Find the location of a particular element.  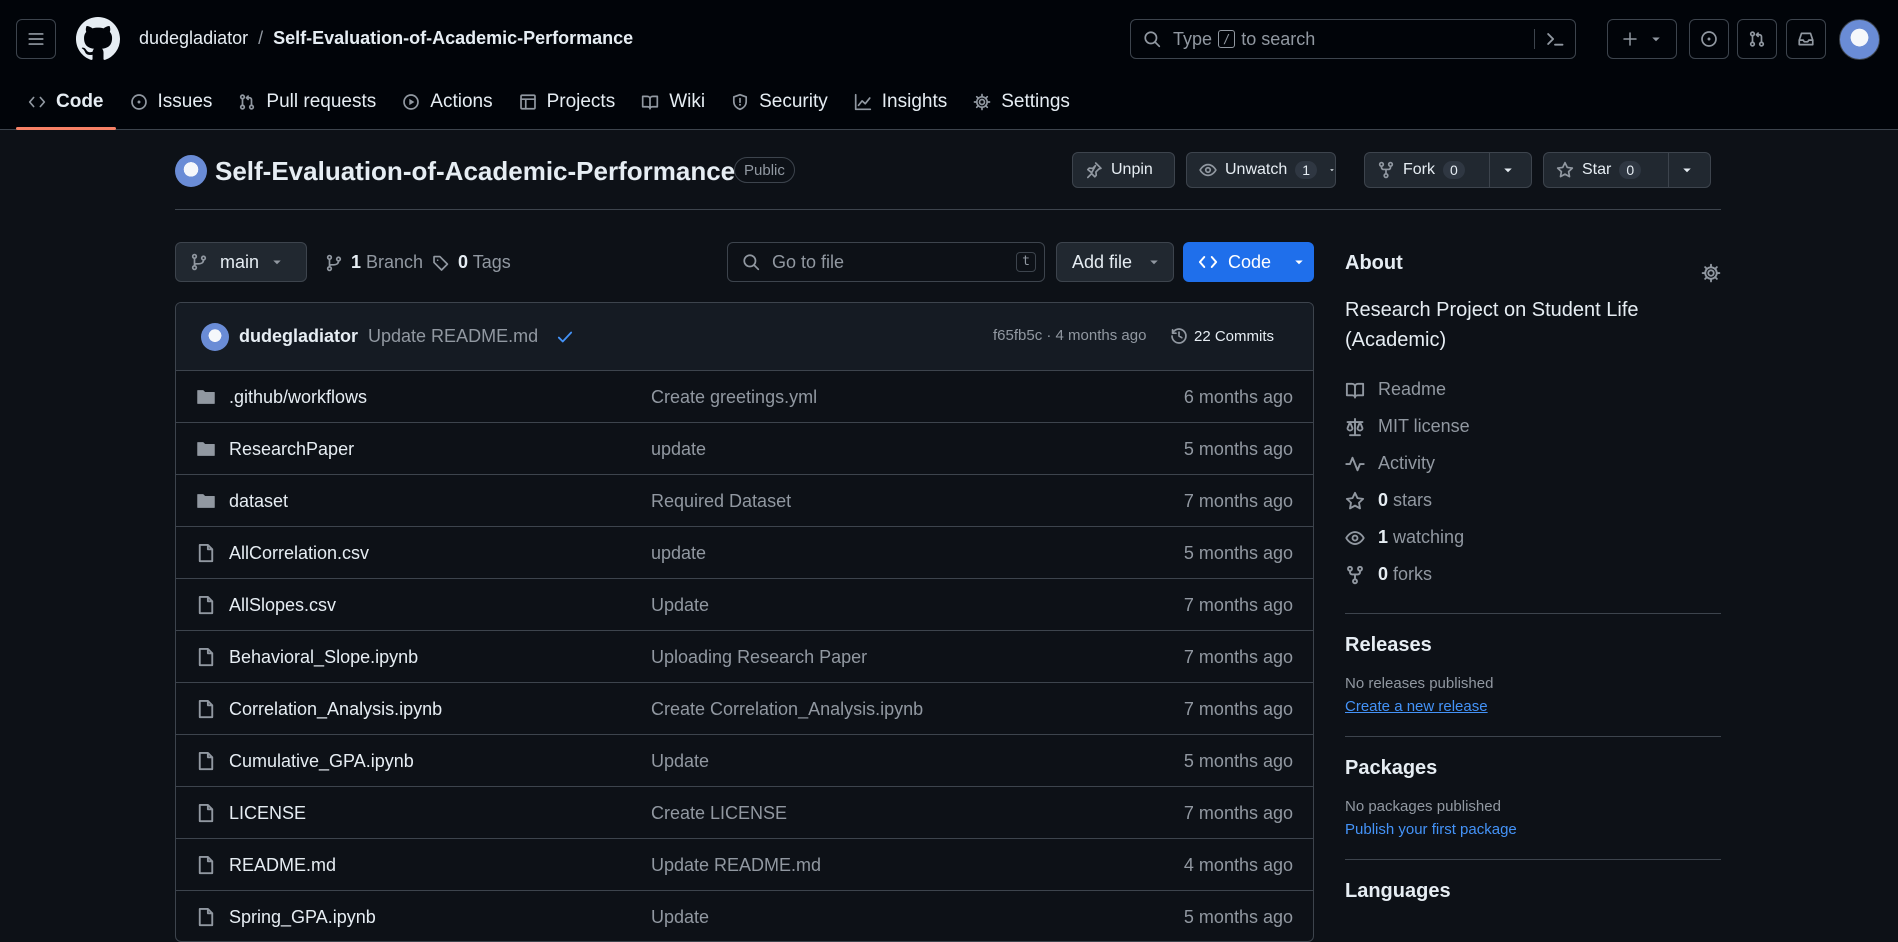

tab-insights: Insights is located at coordinates (900, 102).